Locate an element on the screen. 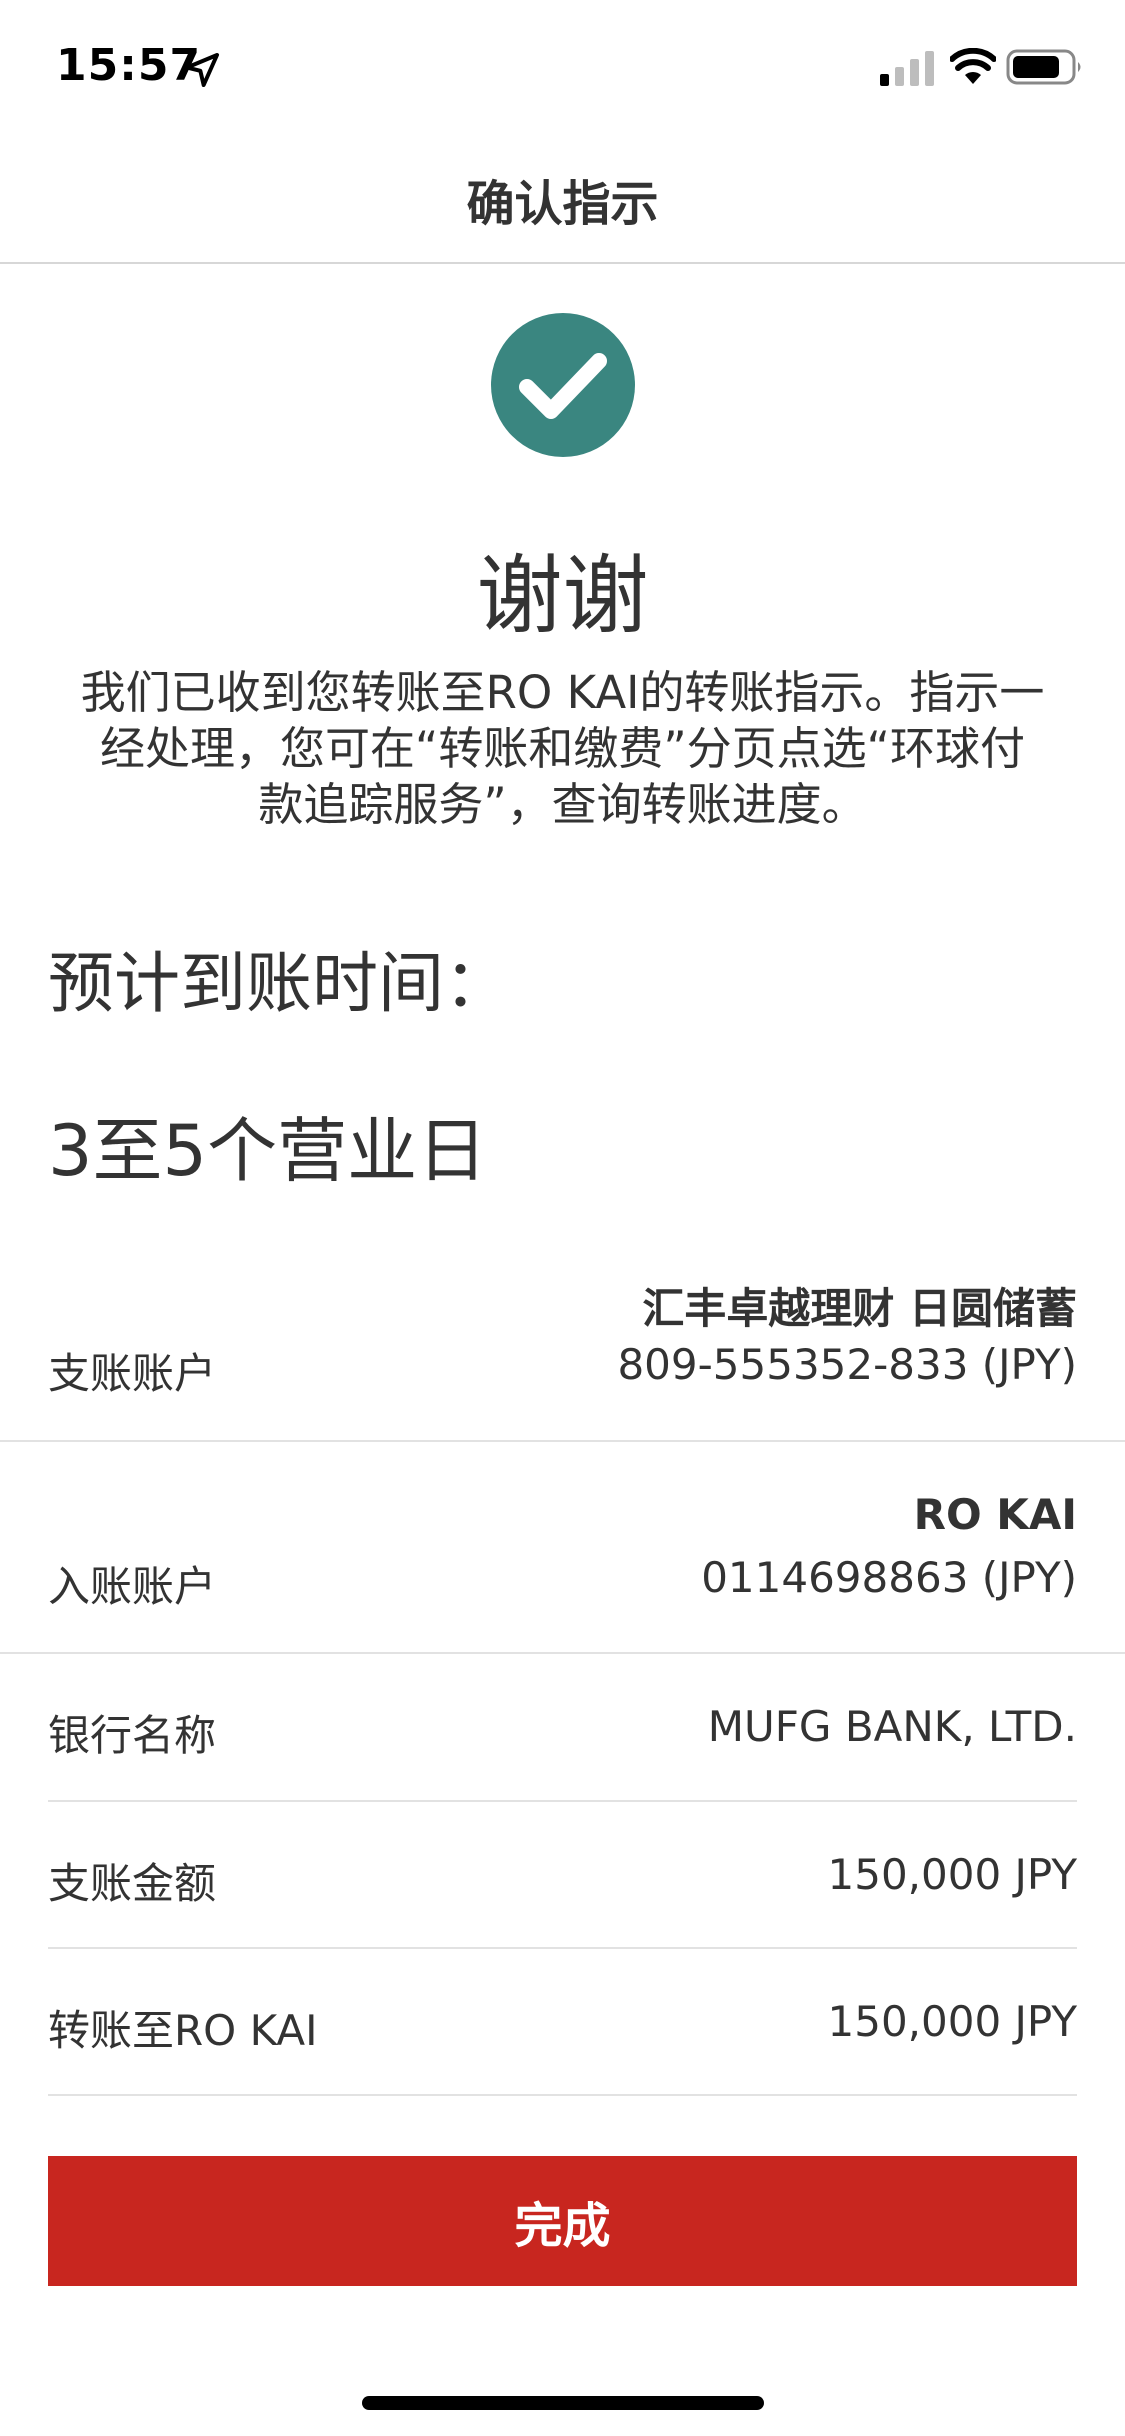 The height and width of the screenshot is (2436, 1125). page-title: 确认指示 is located at coordinates (562, 204).